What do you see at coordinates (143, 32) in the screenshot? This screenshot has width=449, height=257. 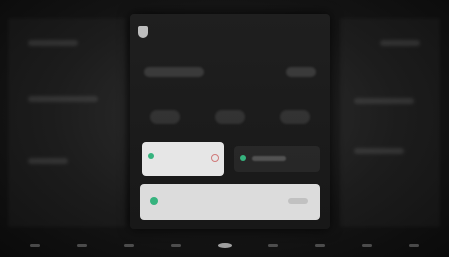 I see `app-icon` at bounding box center [143, 32].